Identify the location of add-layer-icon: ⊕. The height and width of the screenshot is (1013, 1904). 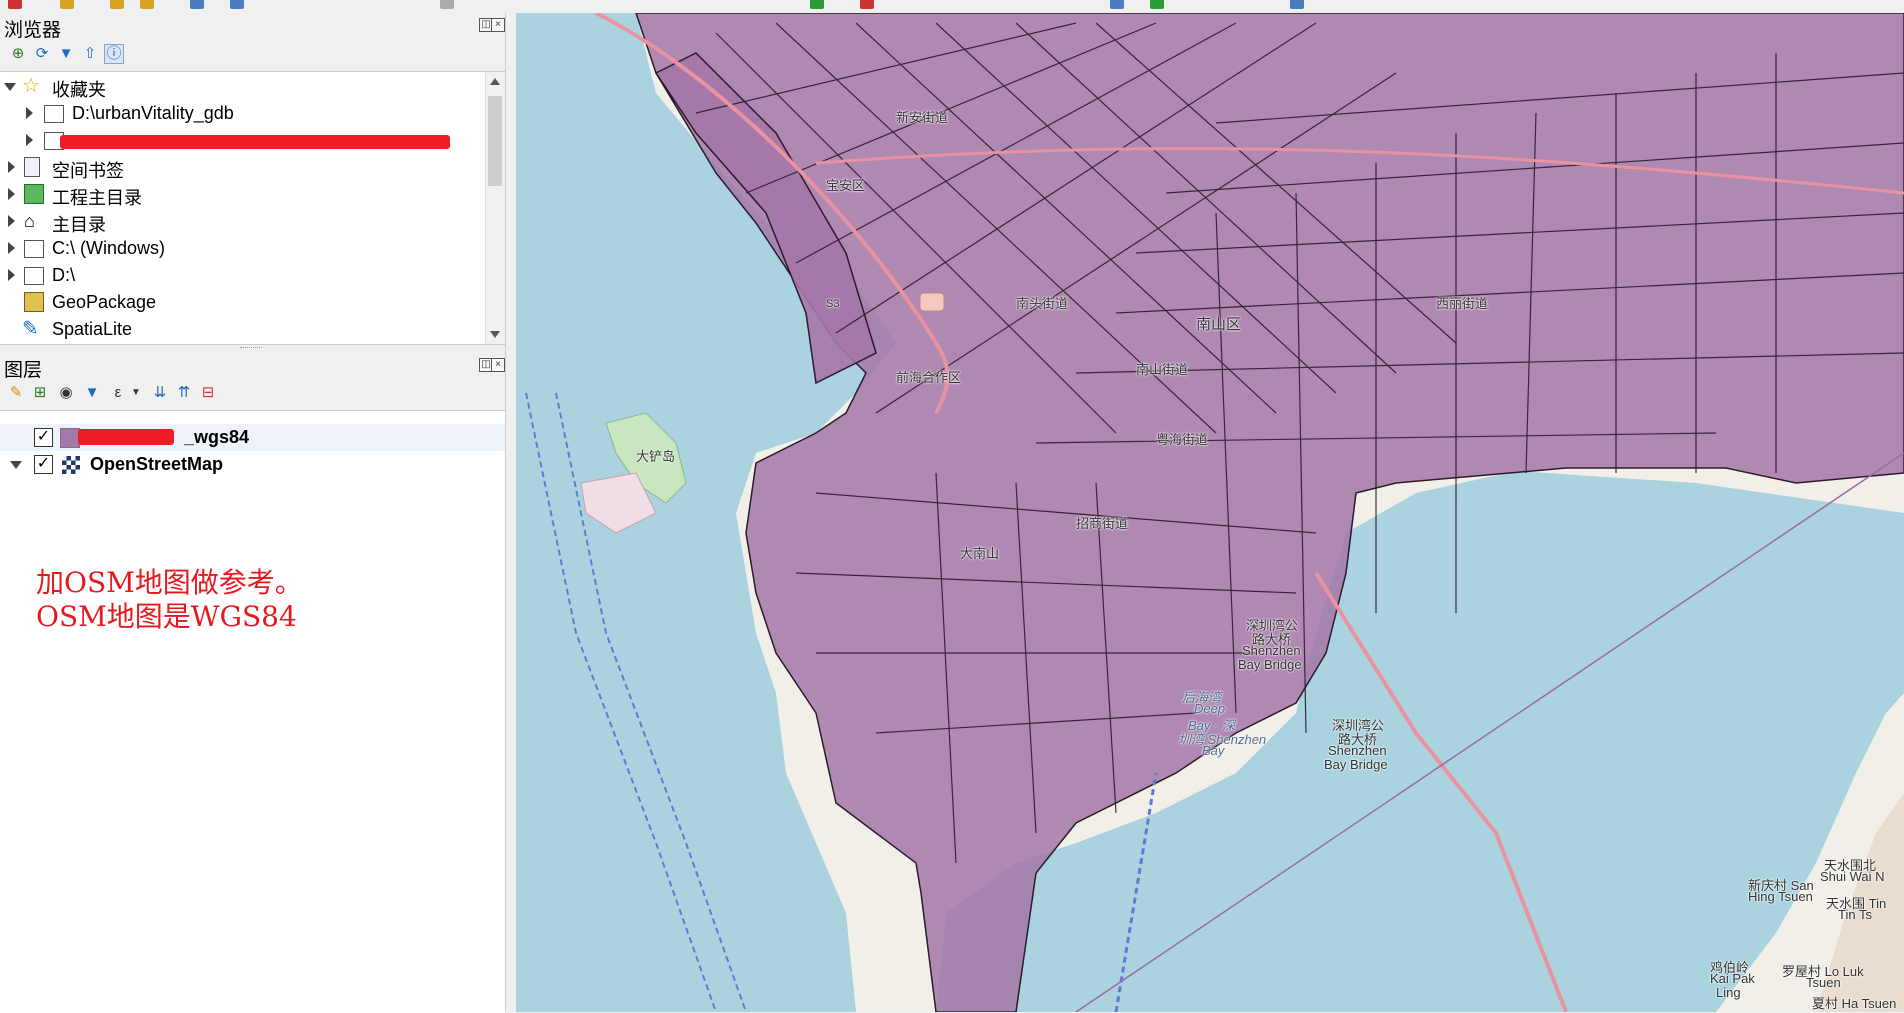
(18, 54).